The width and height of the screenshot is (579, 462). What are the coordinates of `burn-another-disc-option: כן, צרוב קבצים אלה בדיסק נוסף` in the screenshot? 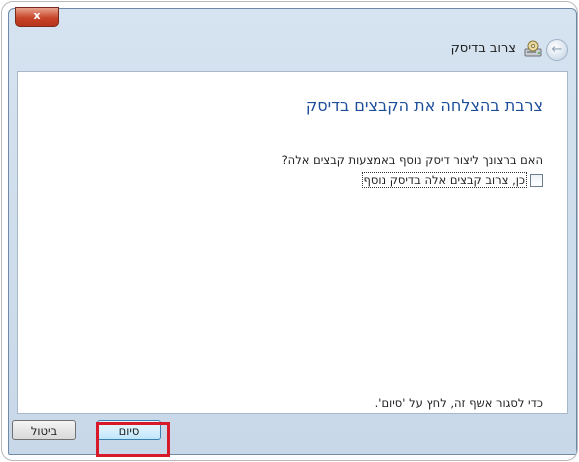 It's located at (452, 180).